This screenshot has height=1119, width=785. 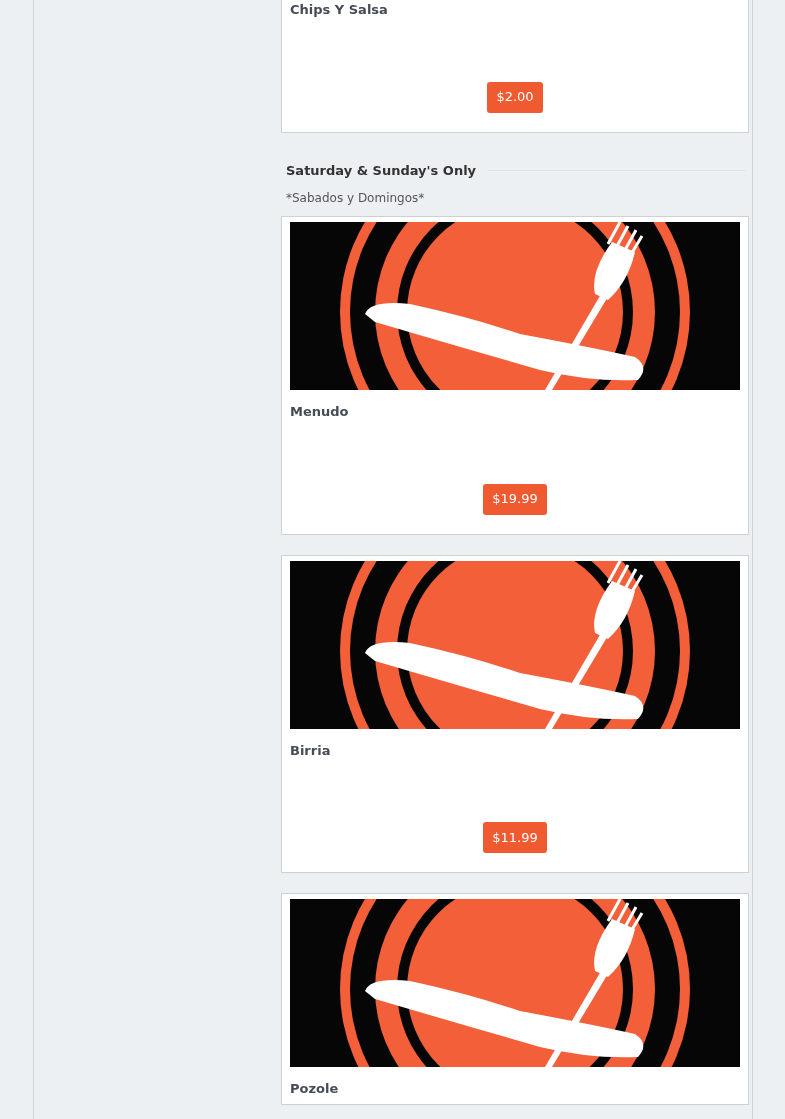 What do you see at coordinates (515, 837) in the screenshot?
I see `price-button: $11.99` at bounding box center [515, 837].